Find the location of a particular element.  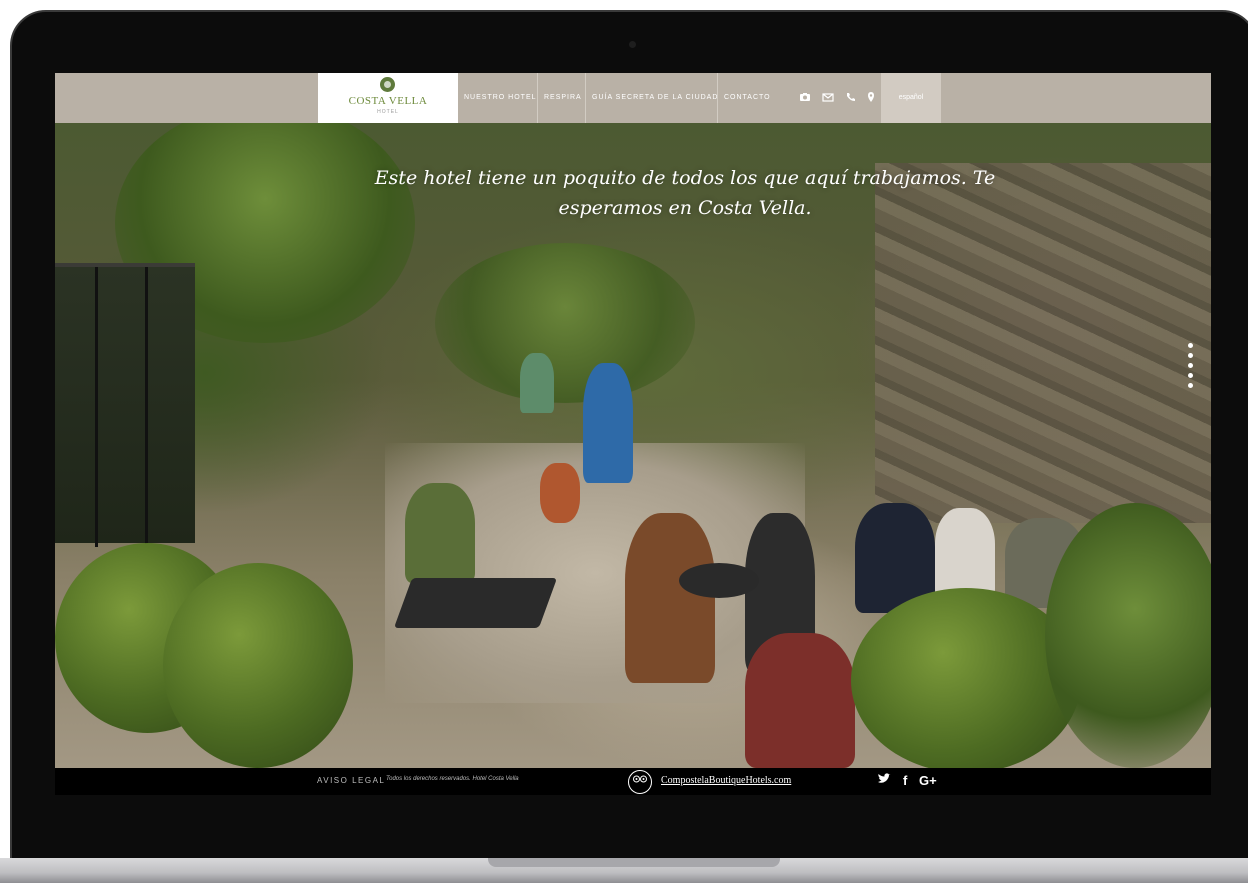

nav-guia-secreta: GUÍA SECRETA DE LA CIUDAD is located at coordinates (655, 98).